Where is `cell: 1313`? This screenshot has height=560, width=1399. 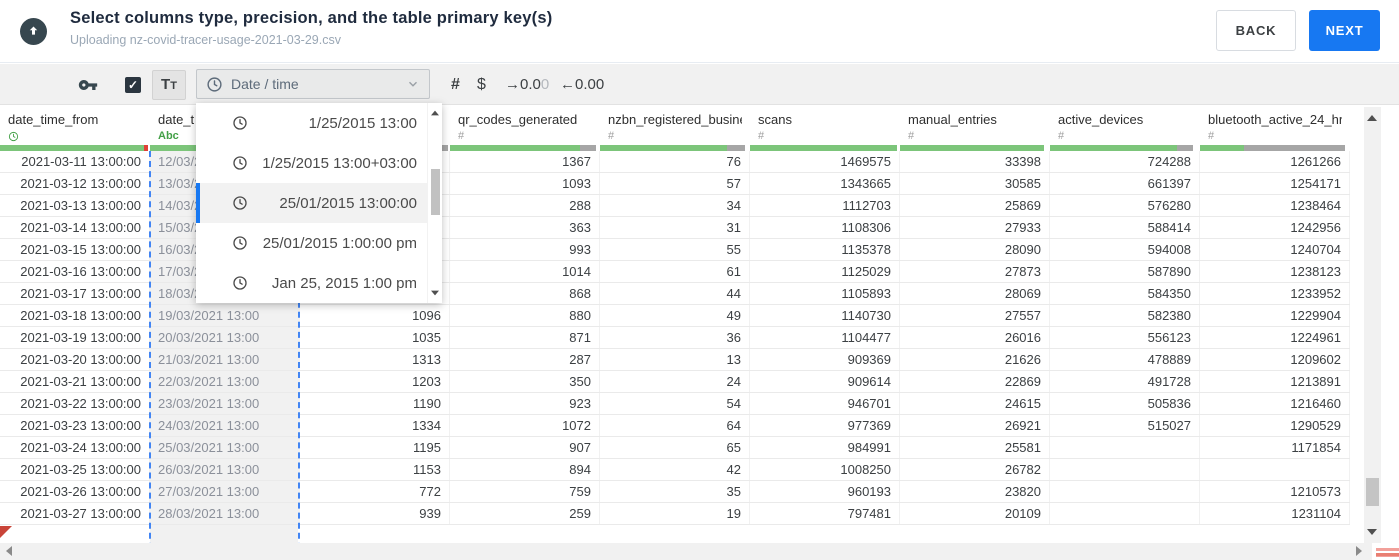 cell: 1313 is located at coordinates (375, 359).